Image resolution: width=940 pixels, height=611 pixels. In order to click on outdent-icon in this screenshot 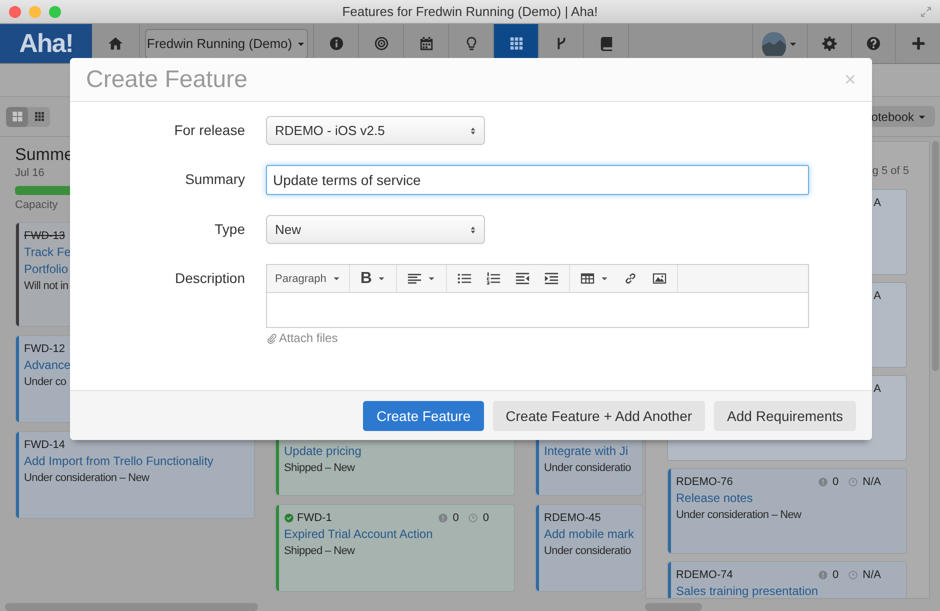, I will do `click(522, 278)`.